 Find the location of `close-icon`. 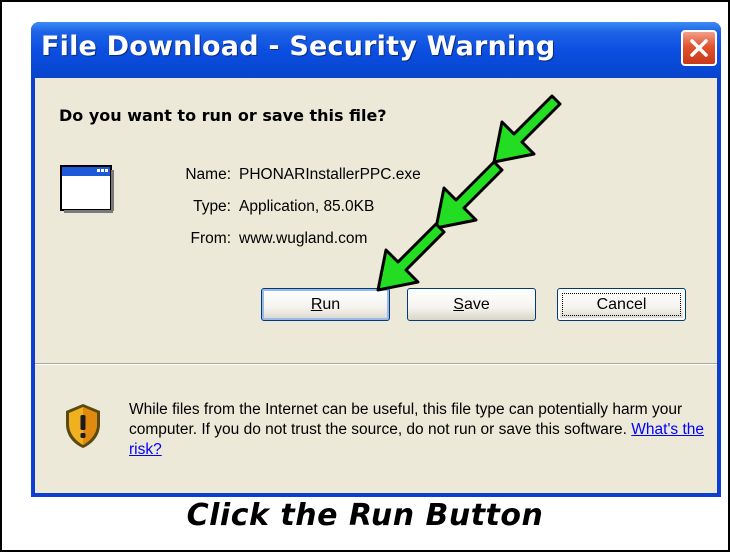

close-icon is located at coordinates (699, 48).